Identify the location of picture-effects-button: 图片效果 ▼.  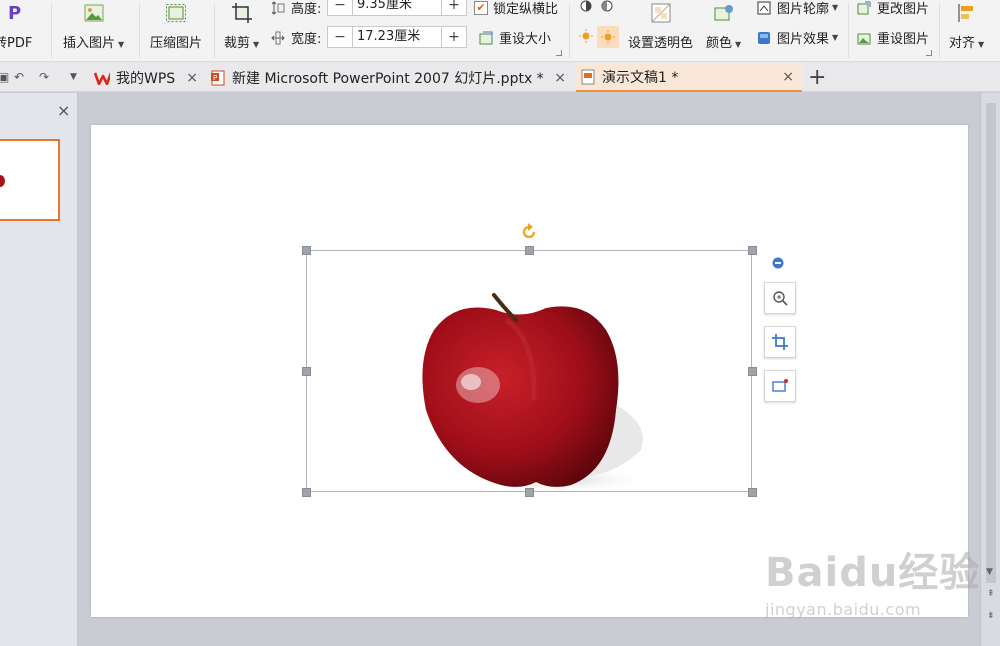
(797, 37).